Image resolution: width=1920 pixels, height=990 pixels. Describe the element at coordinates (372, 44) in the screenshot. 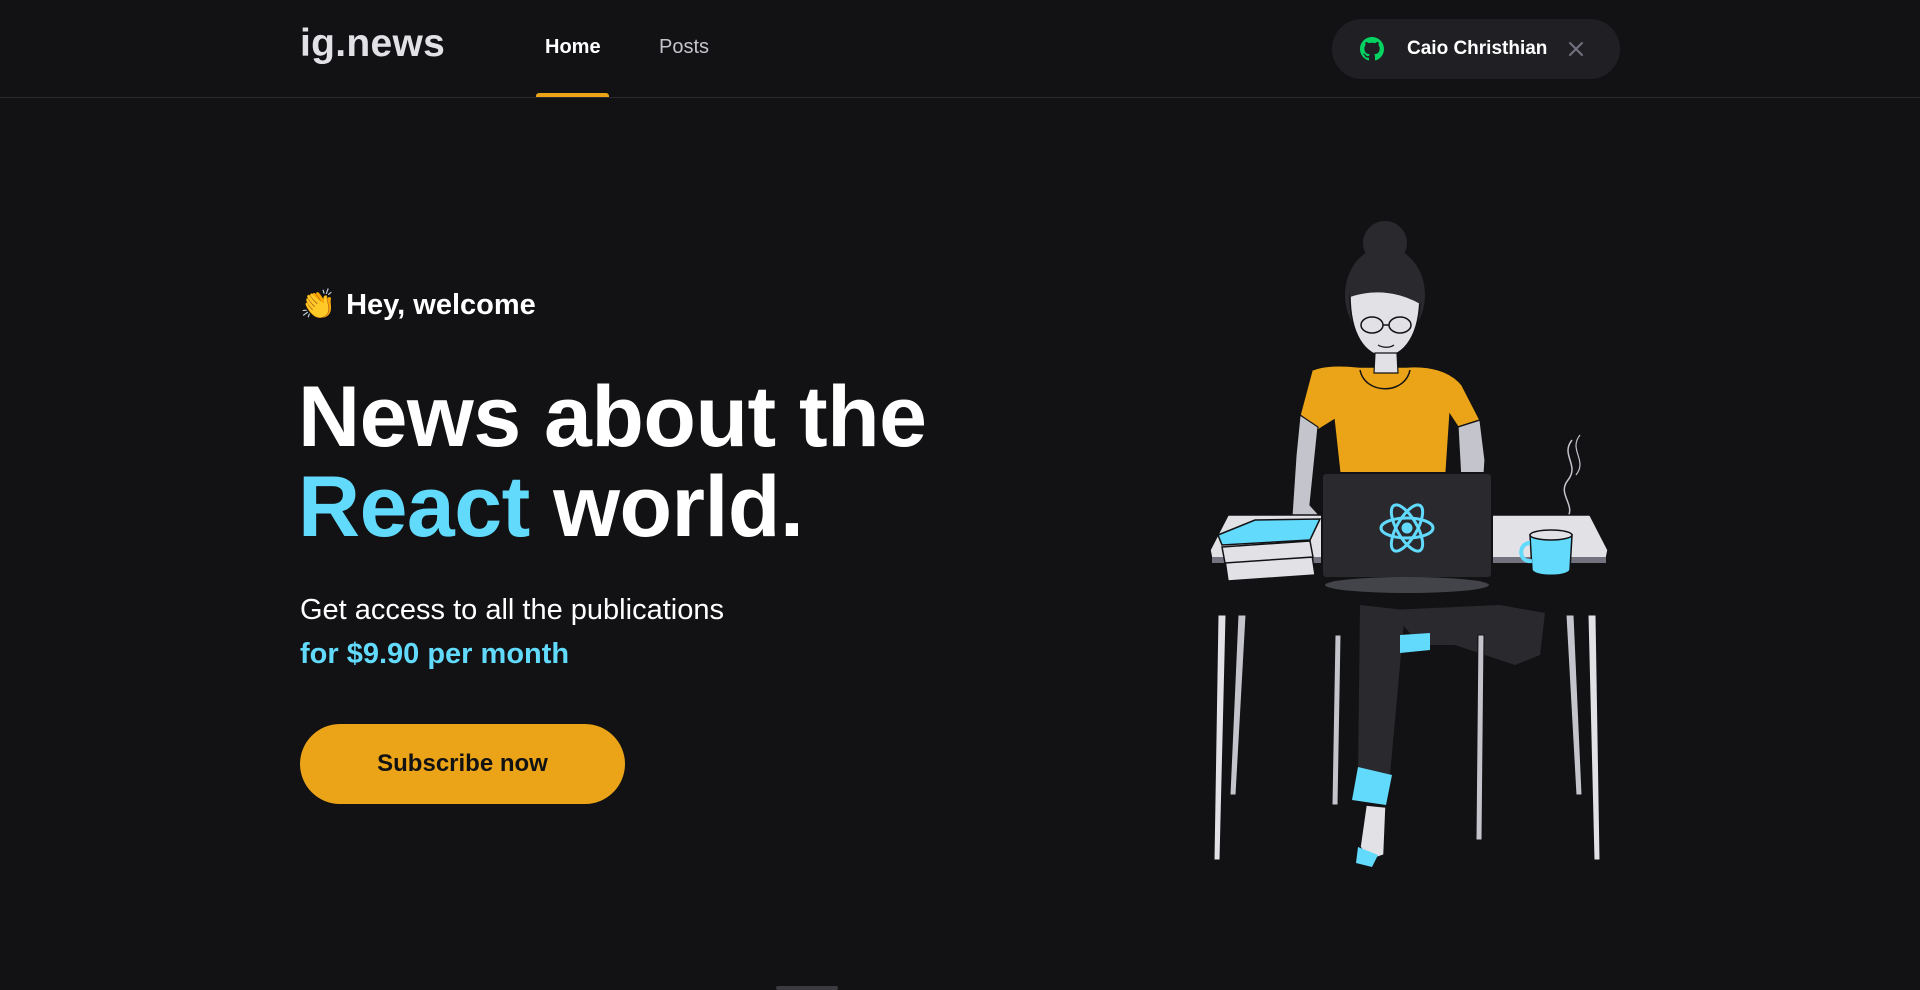

I see `app-logo: ig.news` at that location.